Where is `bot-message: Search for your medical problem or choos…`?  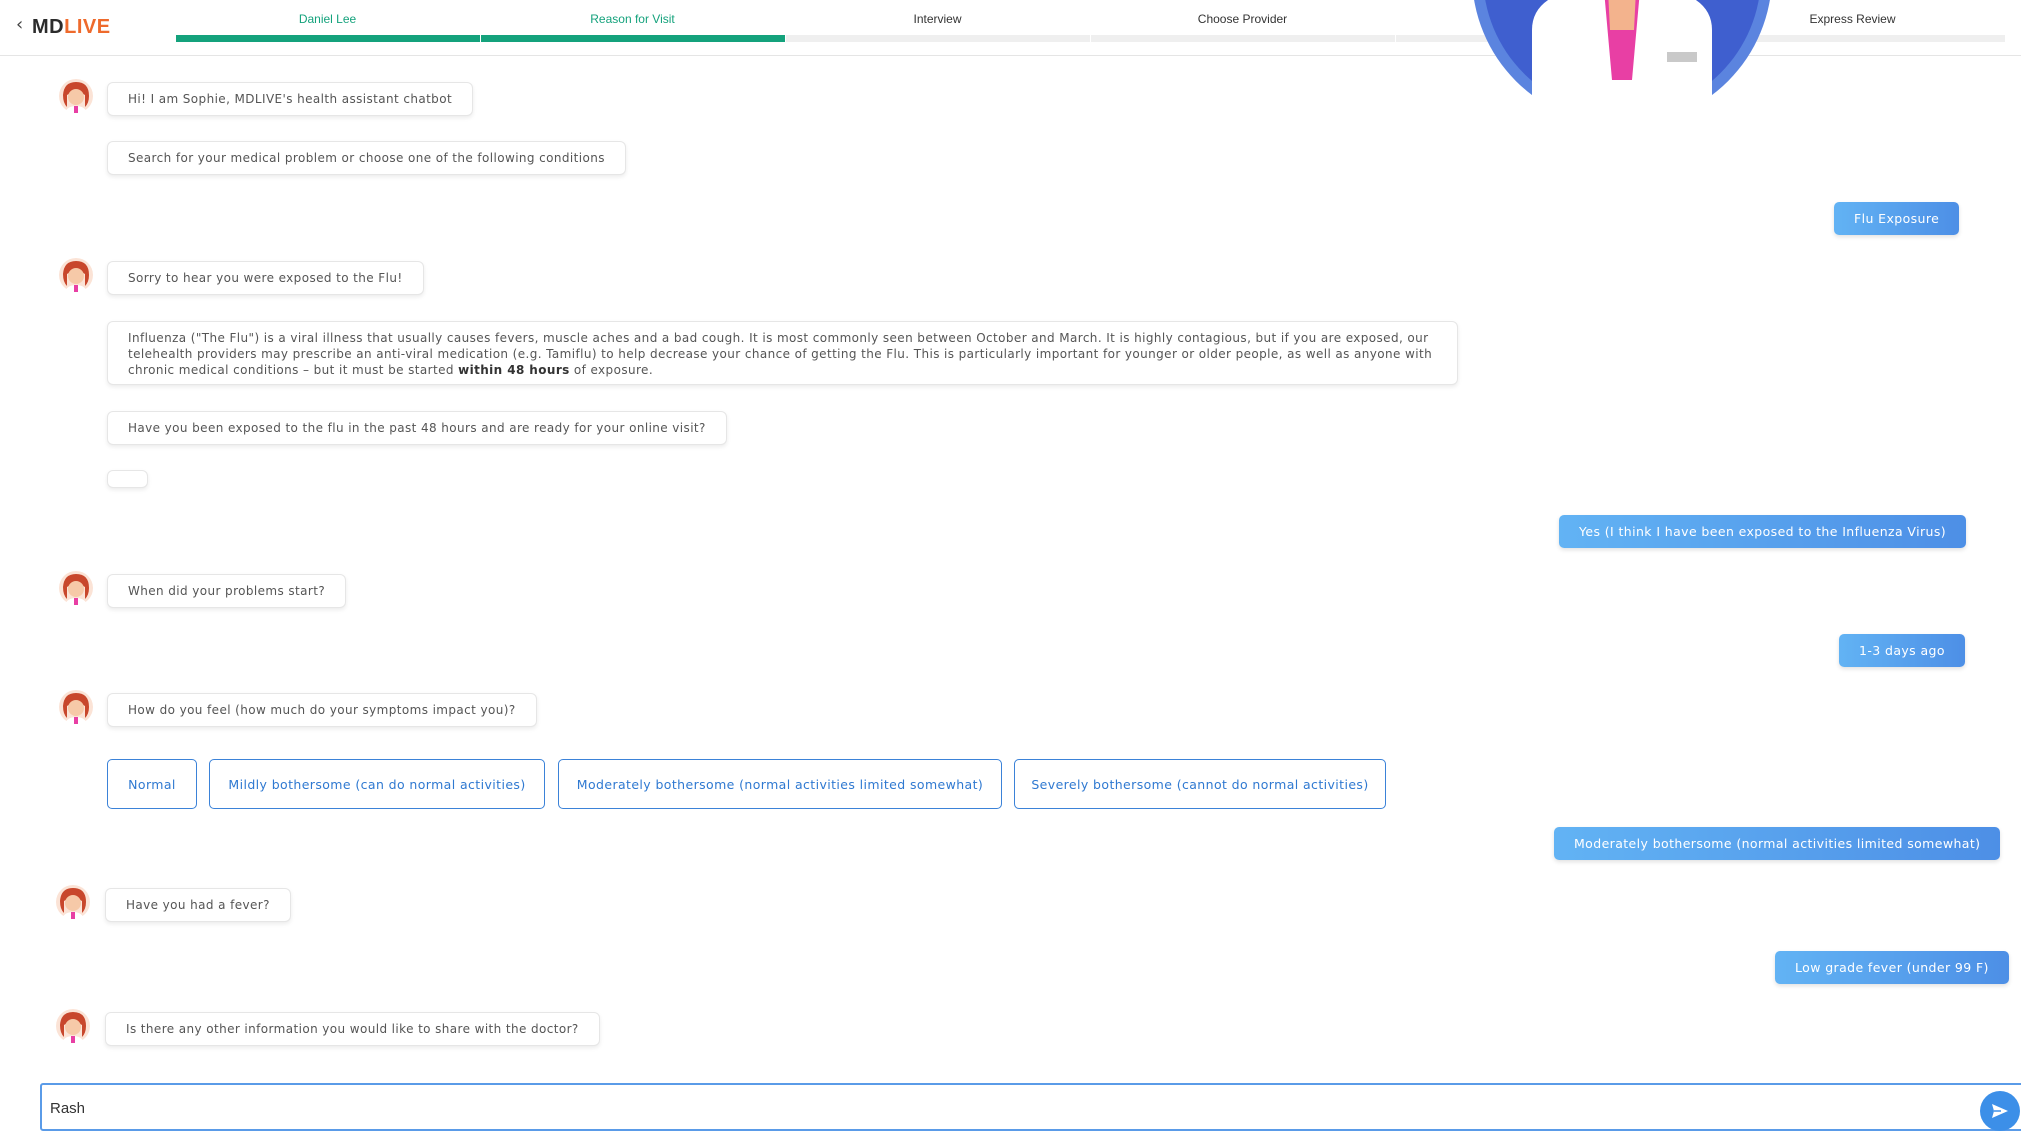 bot-message: Search for your medical problem or choos… is located at coordinates (366, 158).